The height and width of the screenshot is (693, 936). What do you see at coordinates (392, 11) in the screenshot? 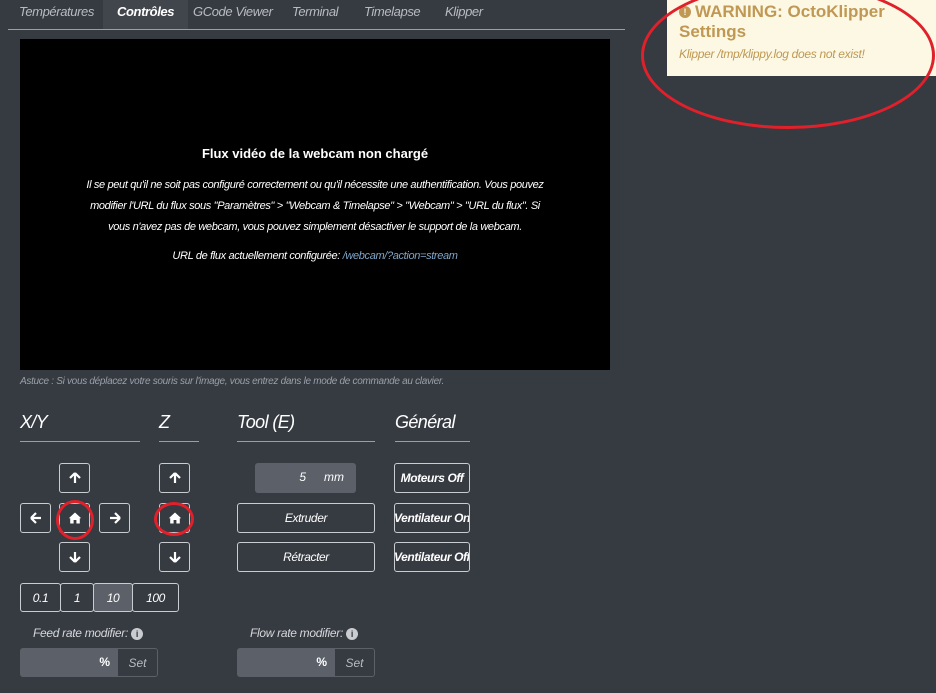
I see `tab-timelapse: Timelapse` at bounding box center [392, 11].